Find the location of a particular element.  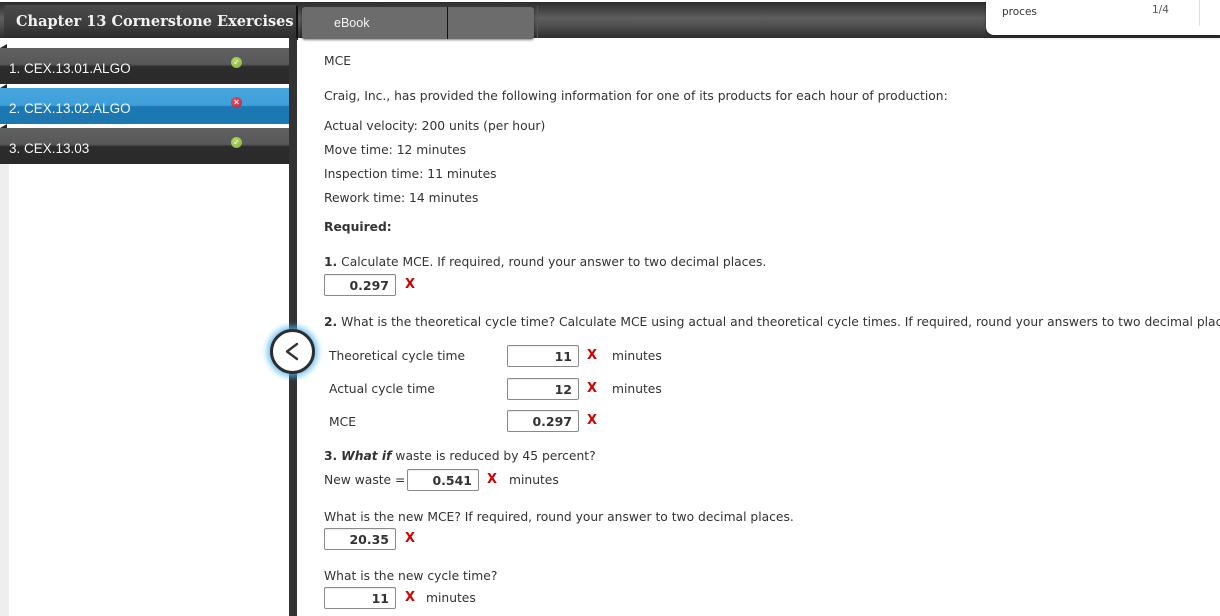

theoretical-cycle-time-label: Theoretical cycle time is located at coordinates (397, 356).